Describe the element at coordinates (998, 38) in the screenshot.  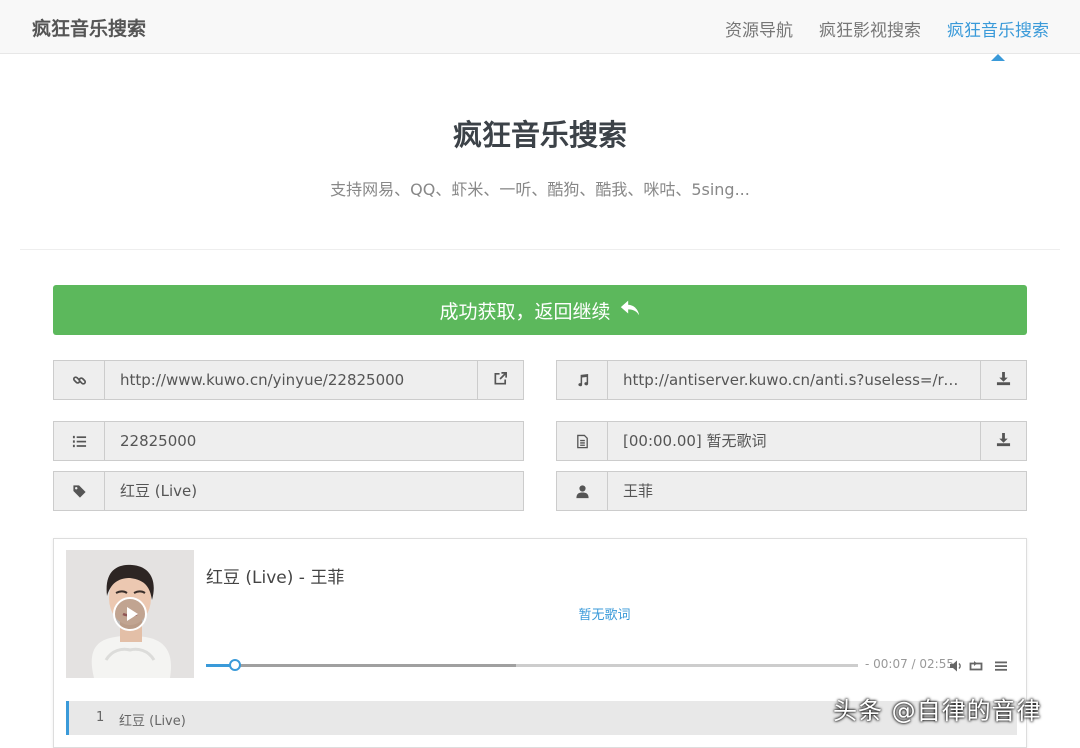
I see `nav-link-music-search: 疯狂音乐搜索` at that location.